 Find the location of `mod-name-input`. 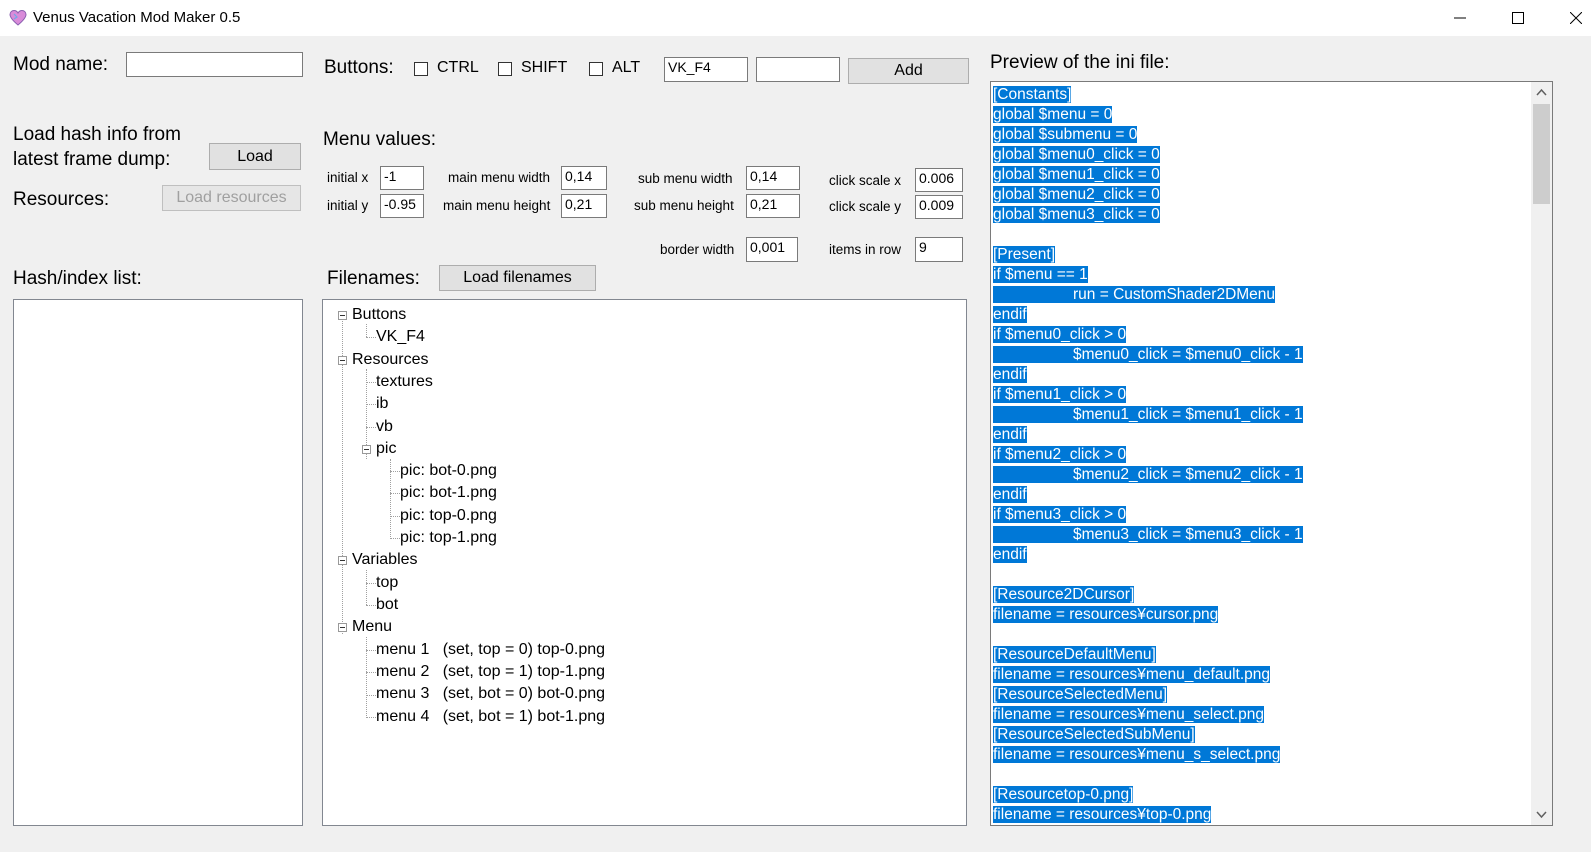

mod-name-input is located at coordinates (214, 64).